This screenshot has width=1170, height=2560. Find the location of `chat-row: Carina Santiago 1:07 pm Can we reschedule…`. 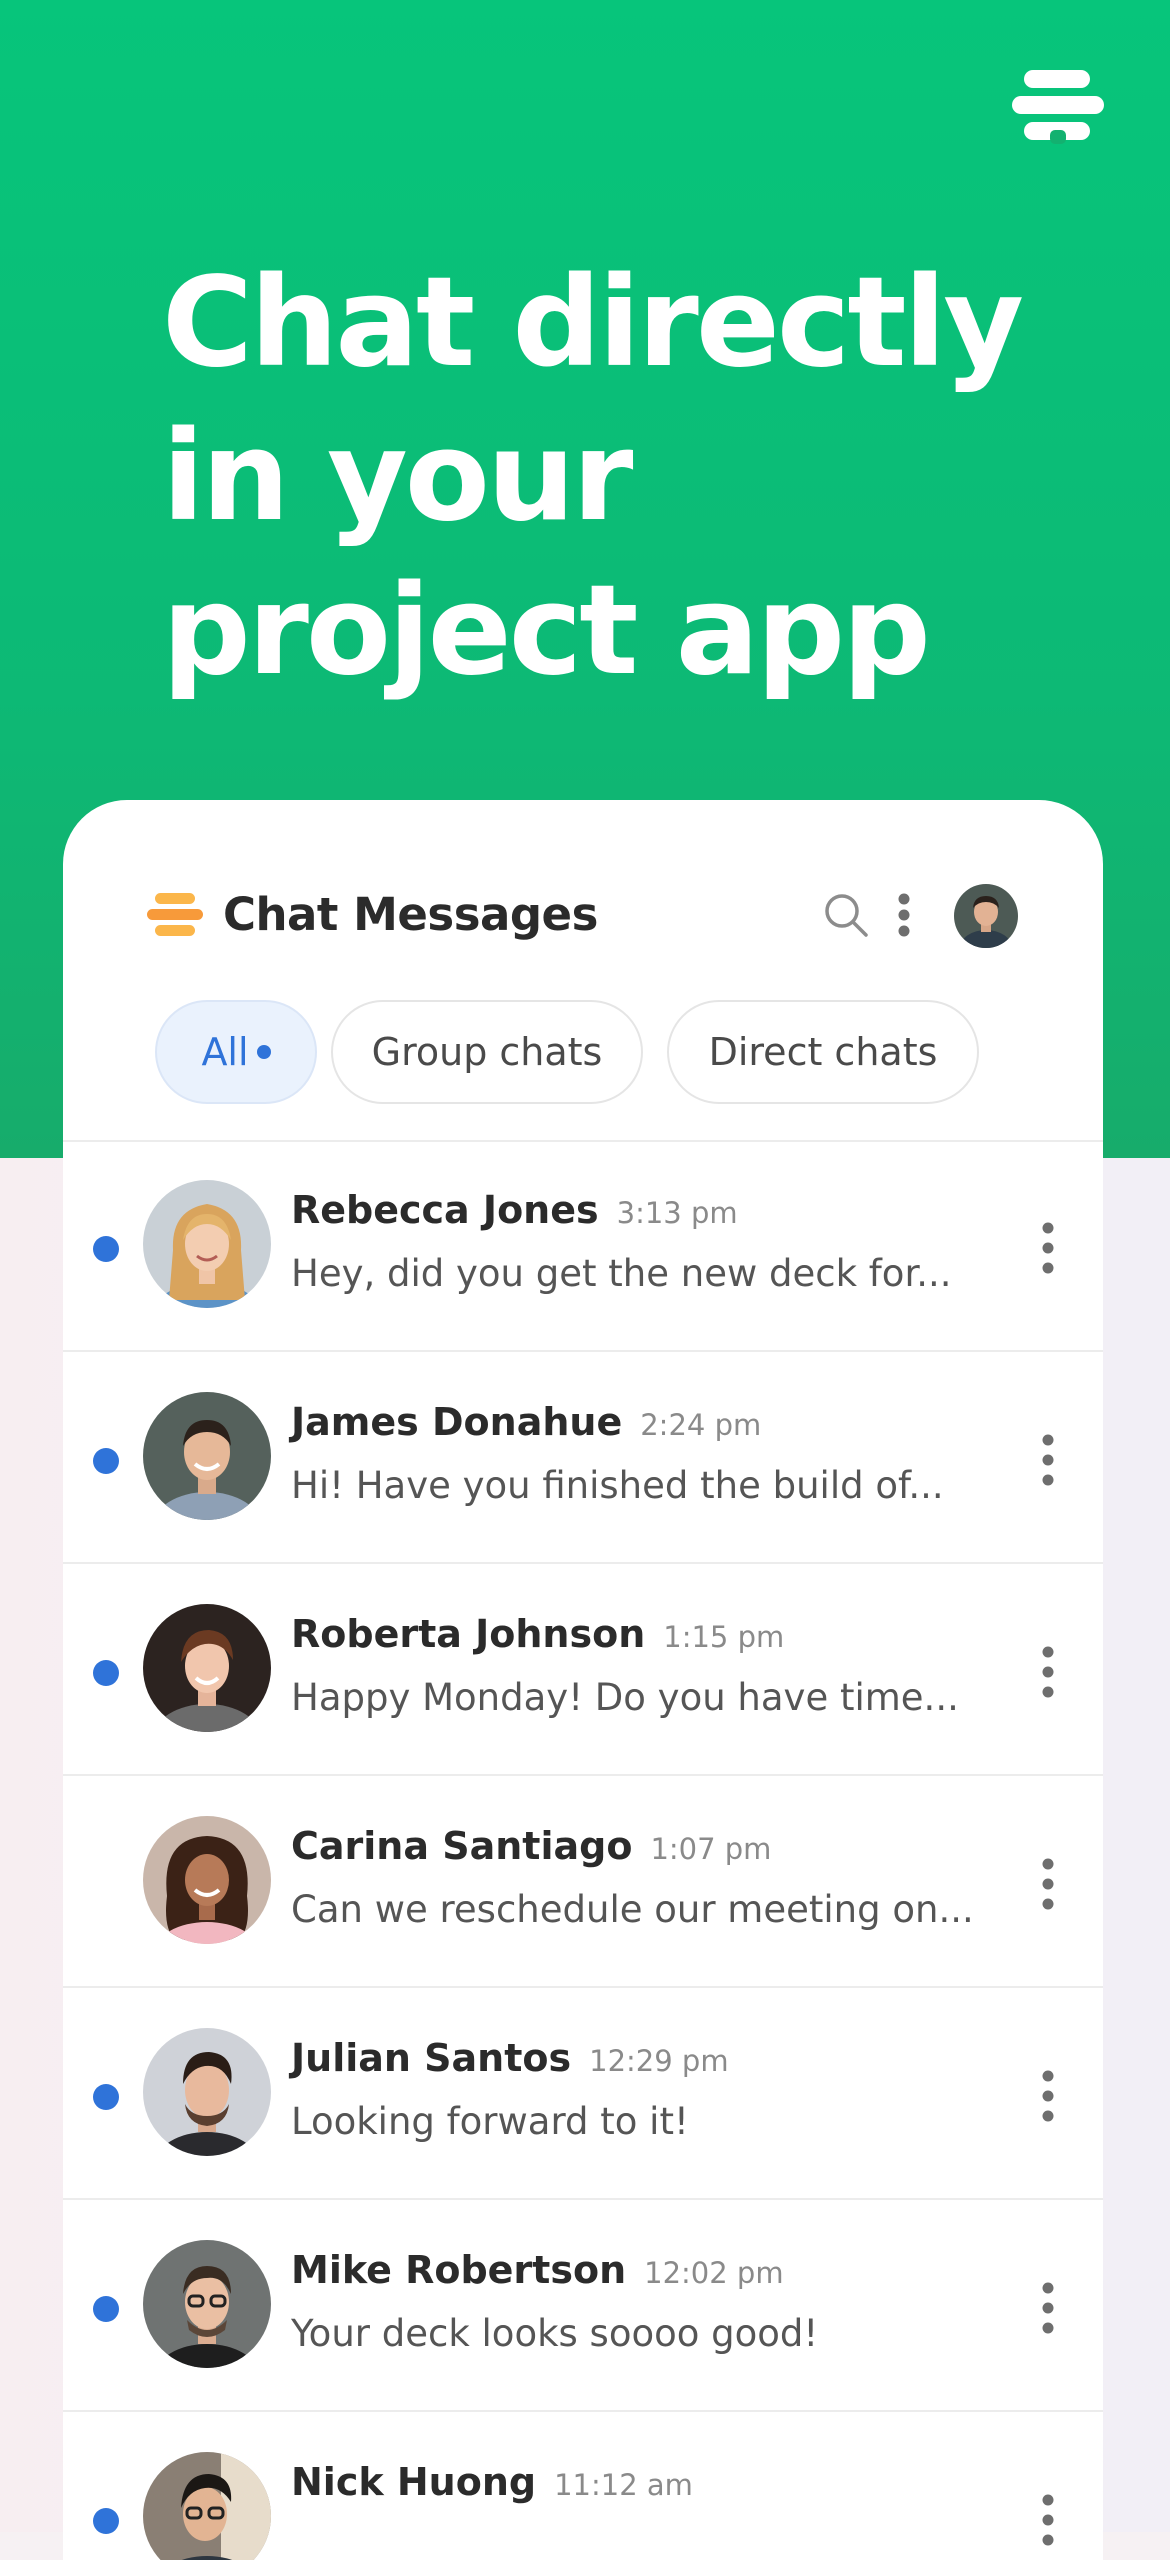

chat-row: Carina Santiago 1:07 pm Can we reschedule… is located at coordinates (583, 1882).